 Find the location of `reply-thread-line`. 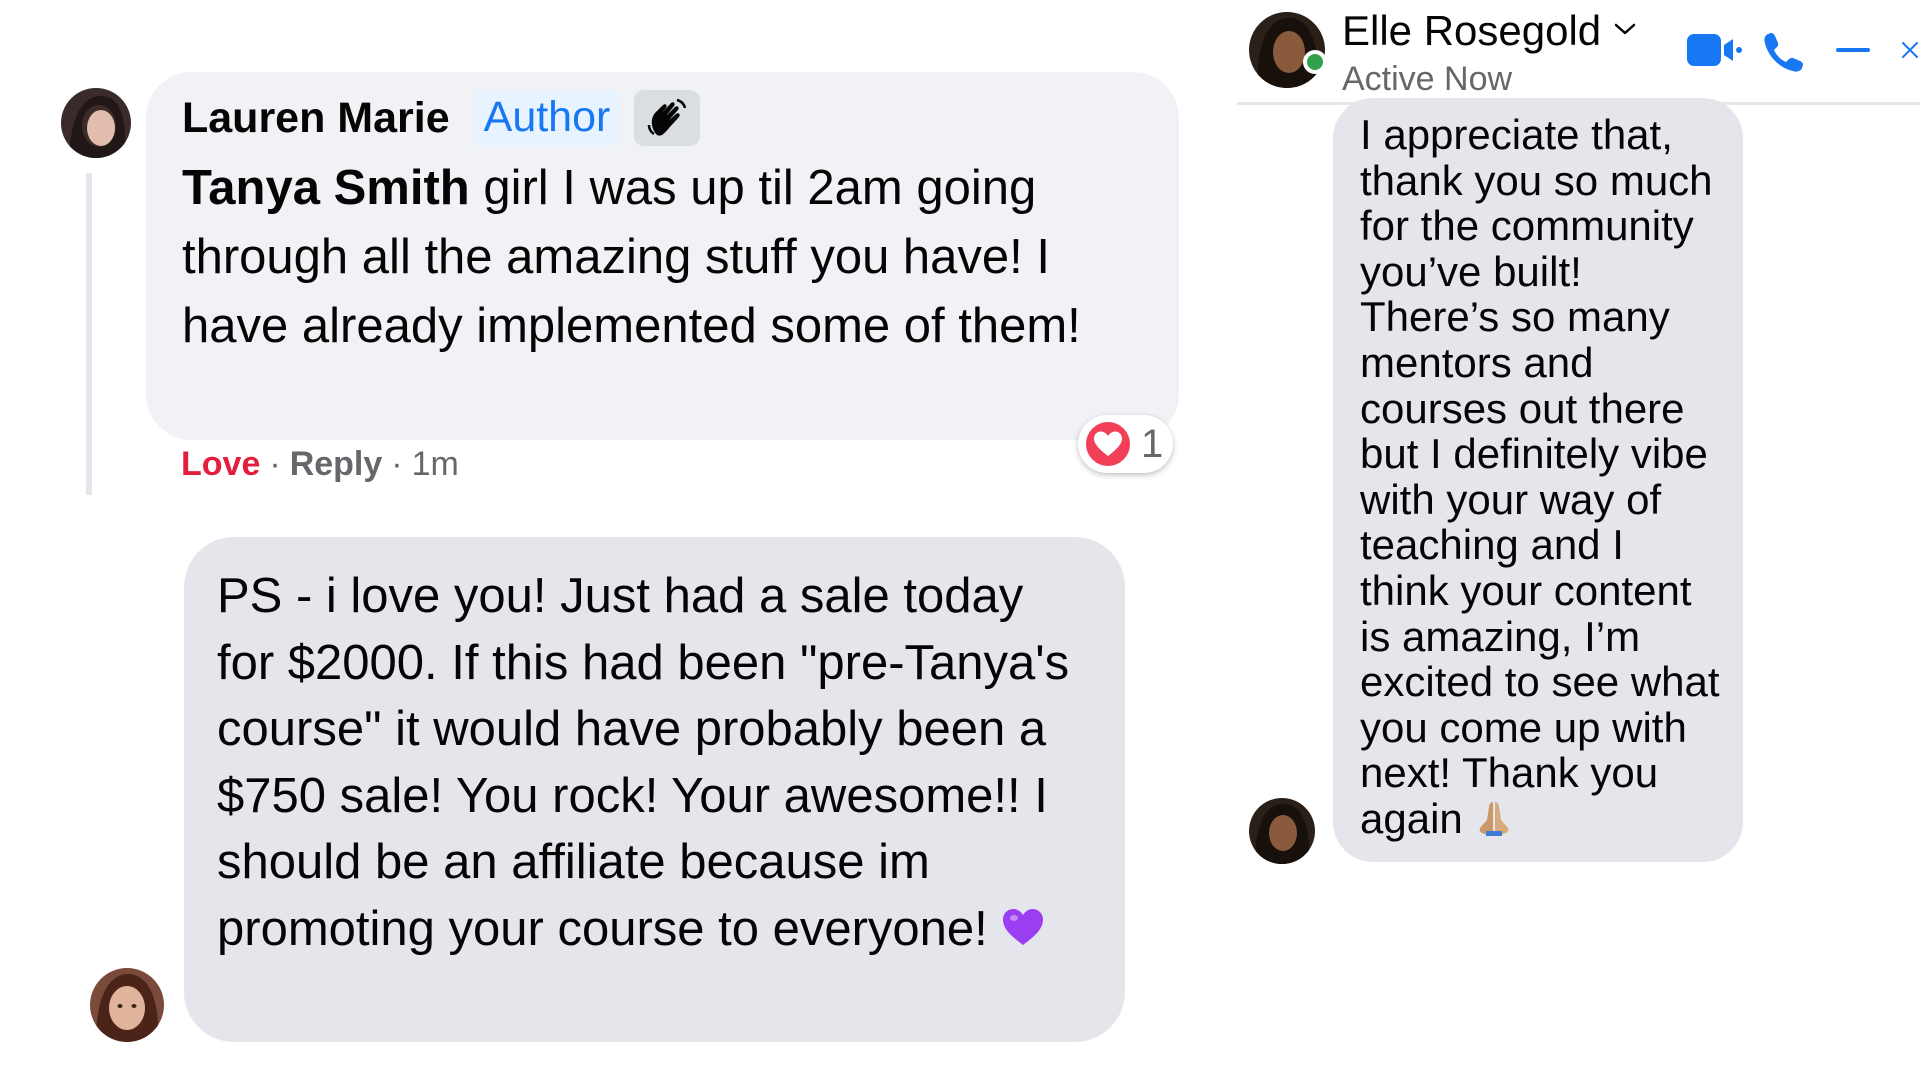

reply-thread-line is located at coordinates (89, 334).